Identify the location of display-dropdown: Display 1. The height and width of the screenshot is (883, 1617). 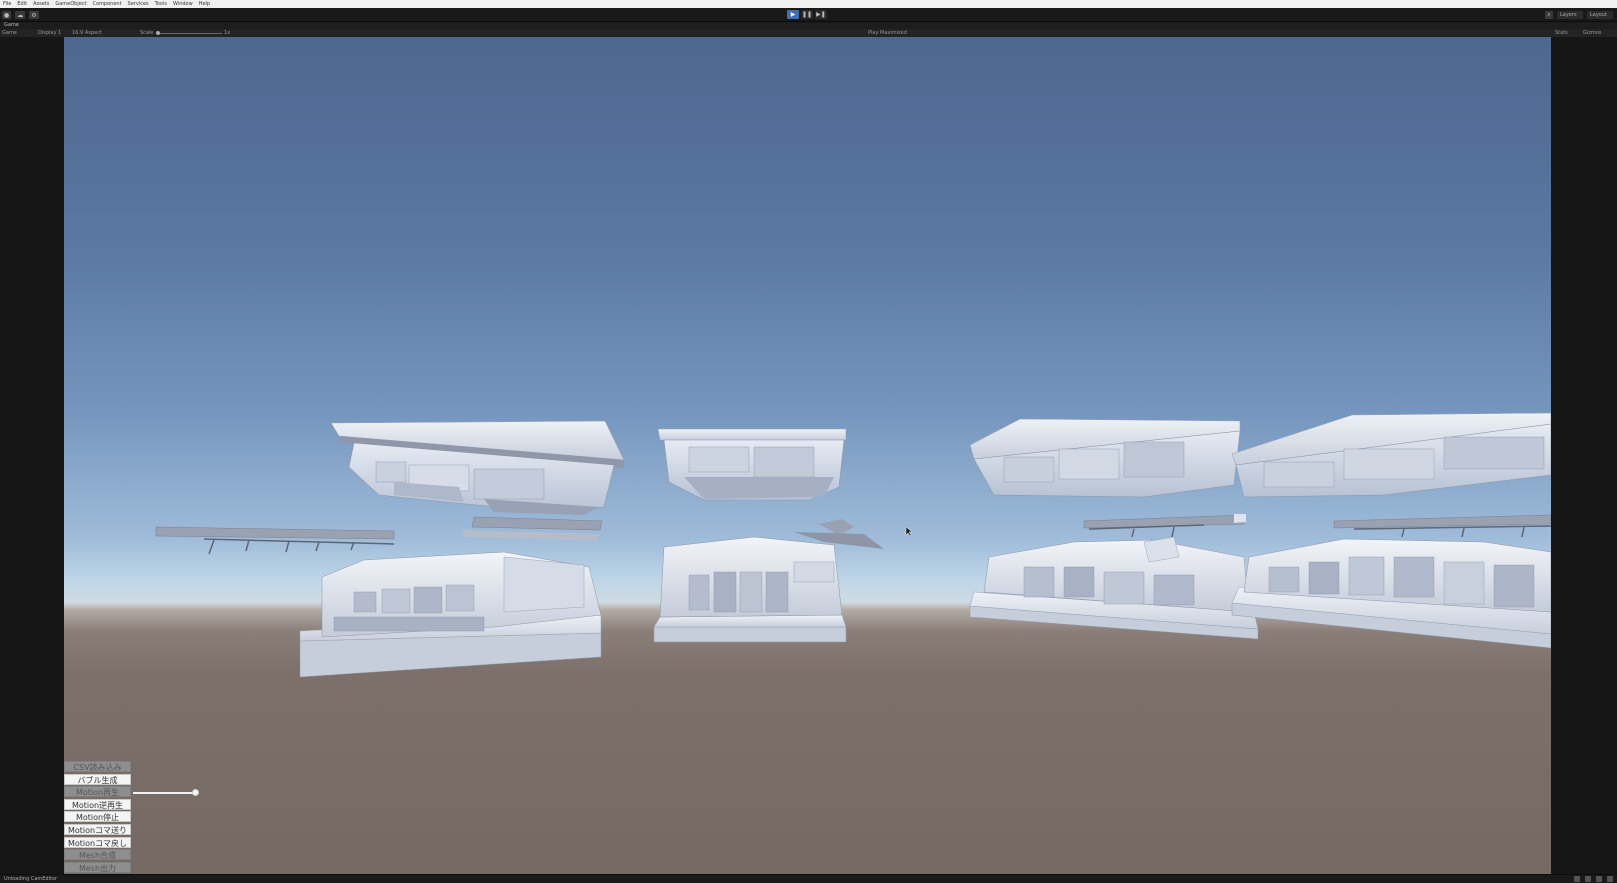
(49, 33).